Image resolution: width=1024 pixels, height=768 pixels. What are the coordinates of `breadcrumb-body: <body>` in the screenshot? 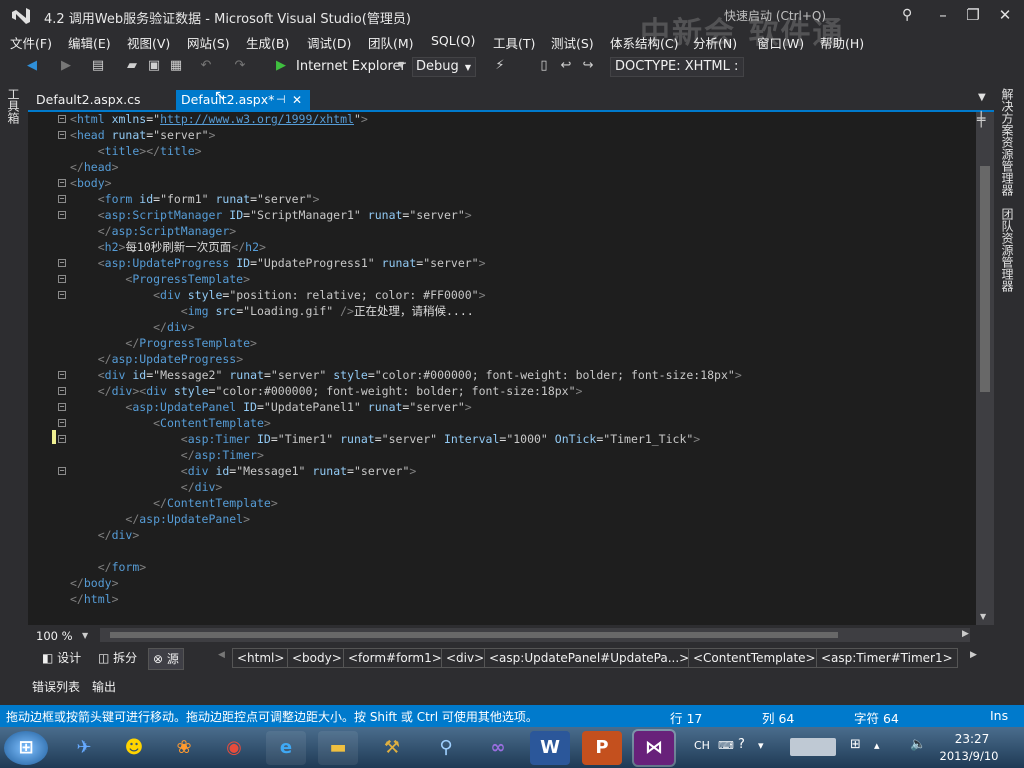 It's located at (317, 658).